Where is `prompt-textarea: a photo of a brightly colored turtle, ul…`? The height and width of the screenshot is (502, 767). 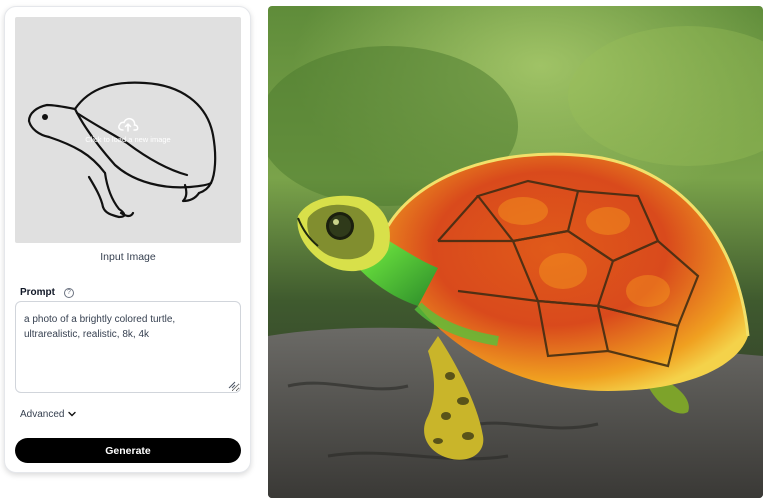
prompt-textarea: a photo of a brightly colored turtle, ul… is located at coordinates (128, 347).